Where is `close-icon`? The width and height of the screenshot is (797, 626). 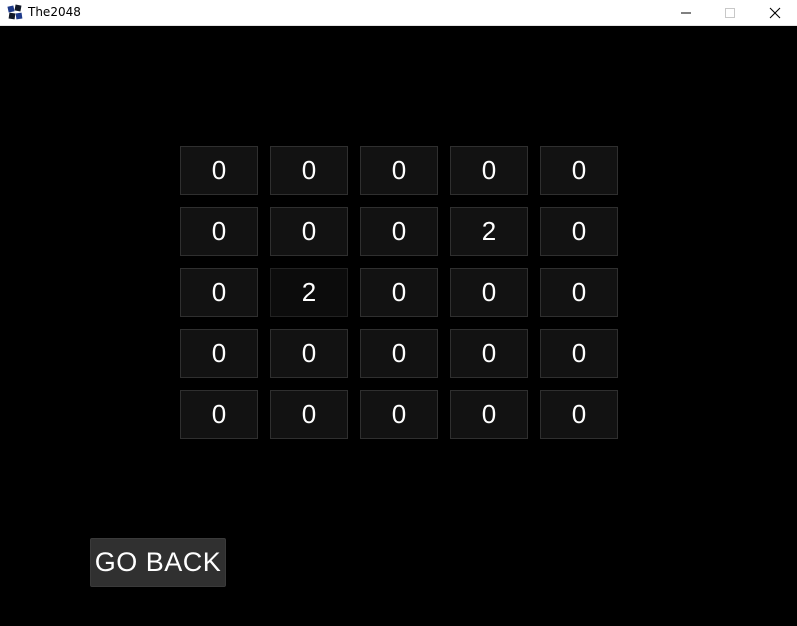
close-icon is located at coordinates (775, 13).